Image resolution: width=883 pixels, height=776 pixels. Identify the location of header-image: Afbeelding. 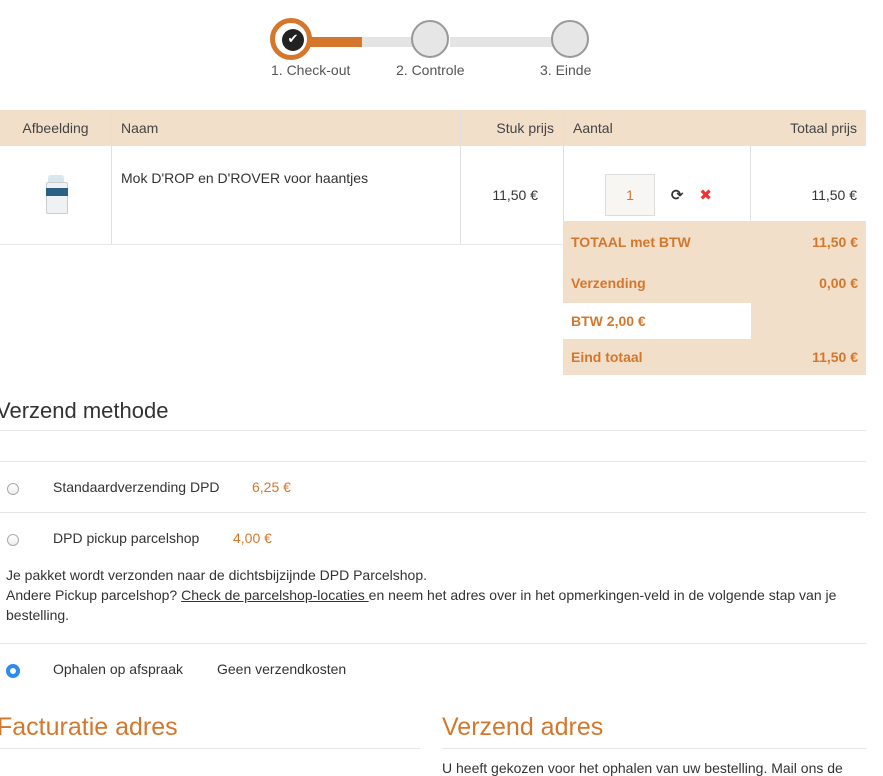
(56, 128).